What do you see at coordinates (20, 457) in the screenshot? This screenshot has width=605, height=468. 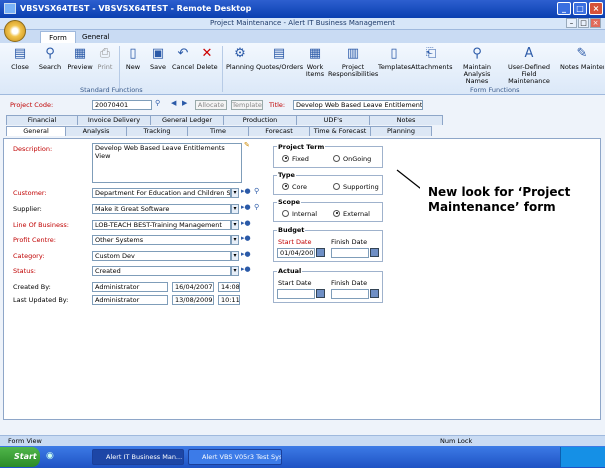 I see `start-button: Start` at bounding box center [20, 457].